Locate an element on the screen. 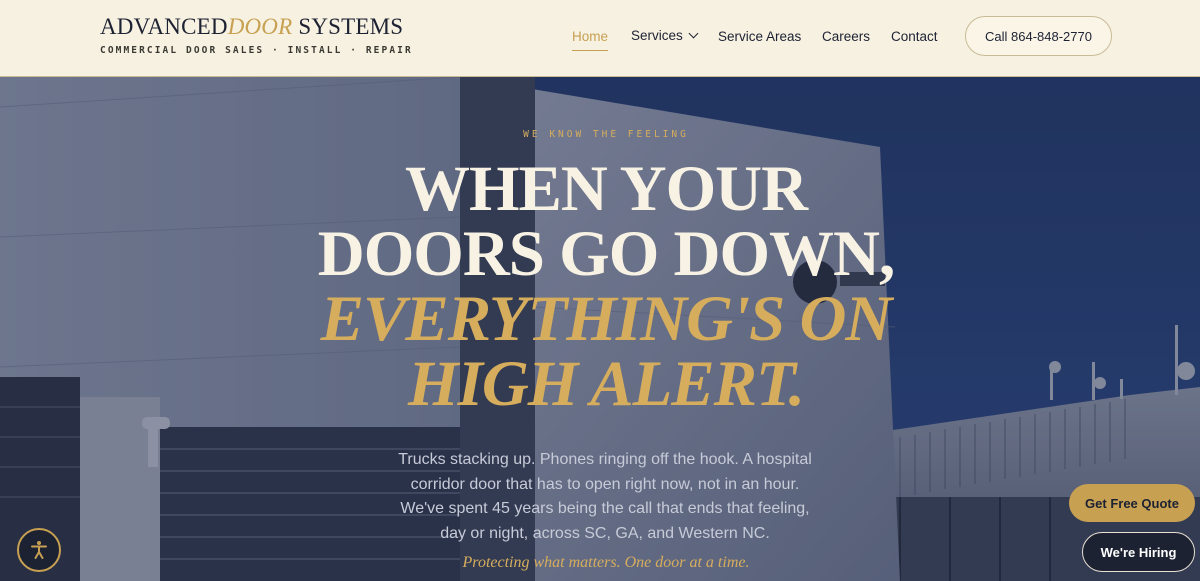 This screenshot has width=1200, height=581. nav-home: Home is located at coordinates (590, 40).